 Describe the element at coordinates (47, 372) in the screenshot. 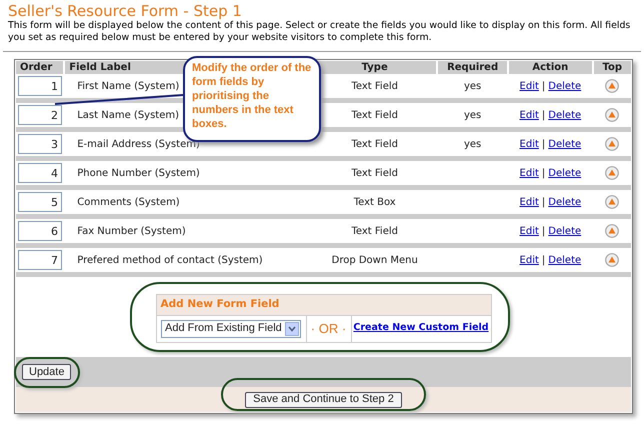

I see `update-button: Update` at that location.